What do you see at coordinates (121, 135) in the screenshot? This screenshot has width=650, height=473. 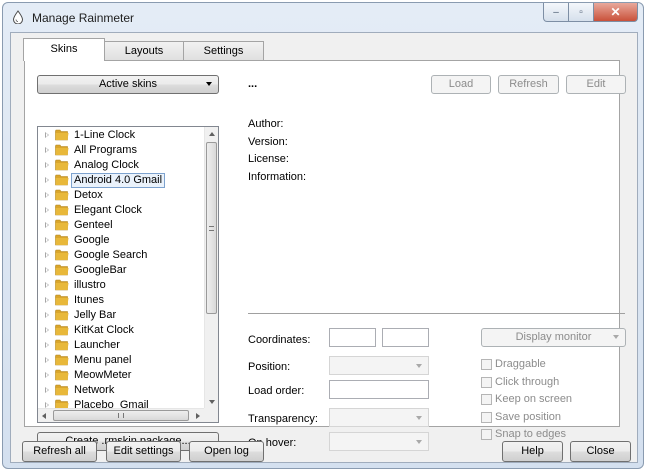 I see `tree-item: 1-Line Clock` at bounding box center [121, 135].